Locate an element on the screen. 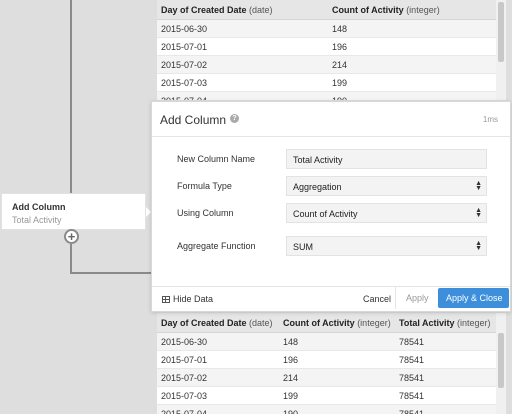  table-row: 2015-07-04190 is located at coordinates (326, 96).